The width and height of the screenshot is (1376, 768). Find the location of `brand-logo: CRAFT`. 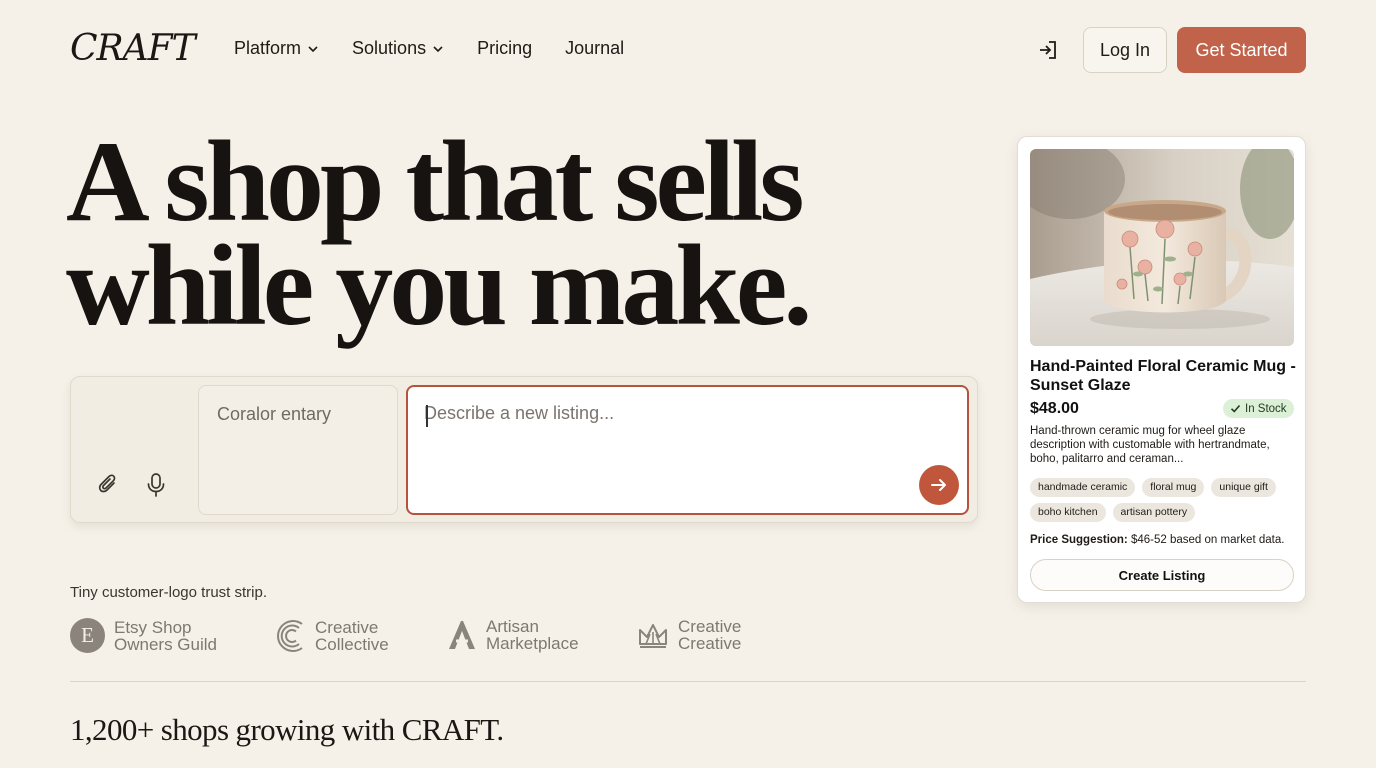

brand-logo: CRAFT is located at coordinates (133, 48).